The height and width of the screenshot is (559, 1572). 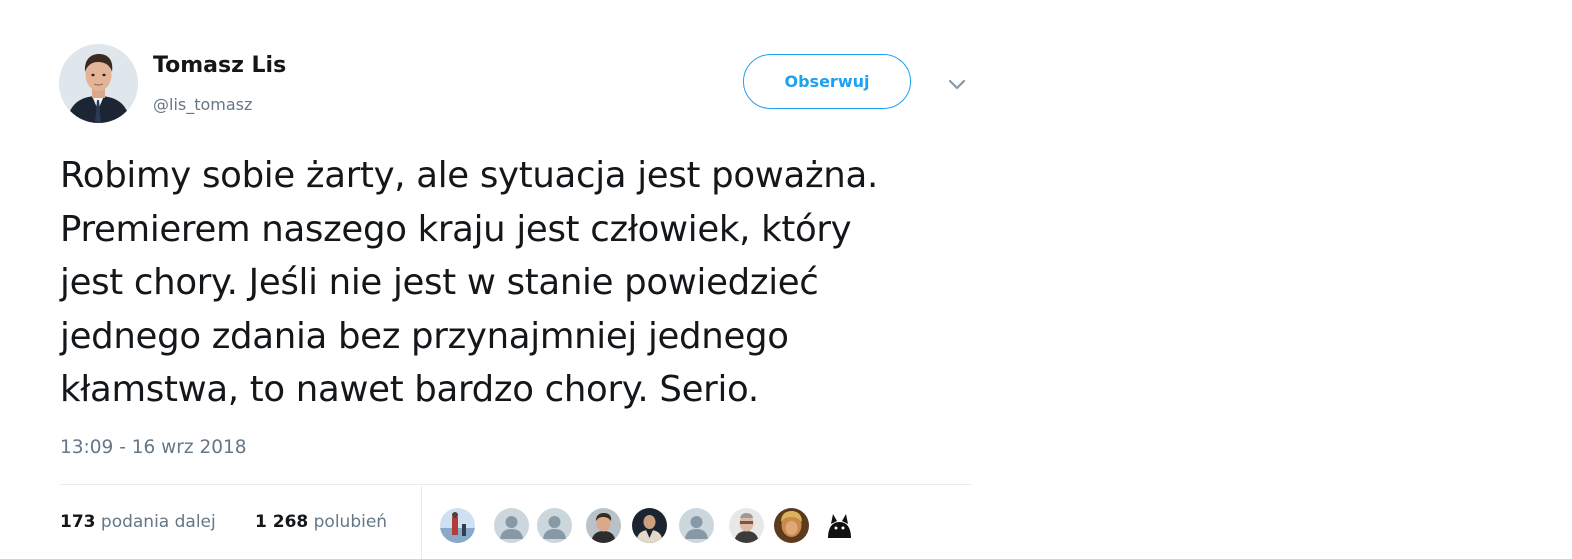 I want to click on author-avatar, so click(x=98, y=83).